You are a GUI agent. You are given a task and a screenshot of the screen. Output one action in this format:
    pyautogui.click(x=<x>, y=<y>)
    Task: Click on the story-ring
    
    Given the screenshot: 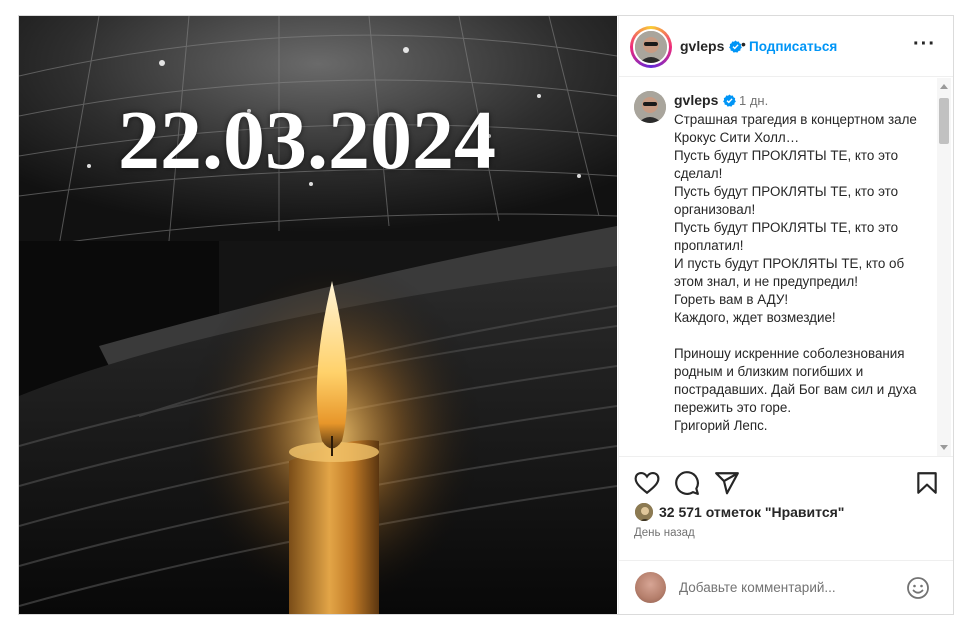 What is the action you would take?
    pyautogui.click(x=651, y=47)
    